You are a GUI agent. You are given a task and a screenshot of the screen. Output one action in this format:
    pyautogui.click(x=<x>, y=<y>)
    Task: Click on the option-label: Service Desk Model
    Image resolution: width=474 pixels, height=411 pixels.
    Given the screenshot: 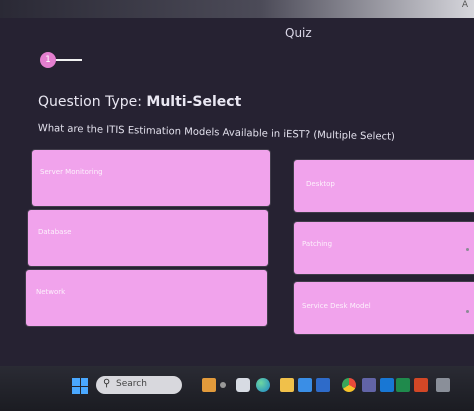 What is the action you would take?
    pyautogui.click(x=336, y=306)
    